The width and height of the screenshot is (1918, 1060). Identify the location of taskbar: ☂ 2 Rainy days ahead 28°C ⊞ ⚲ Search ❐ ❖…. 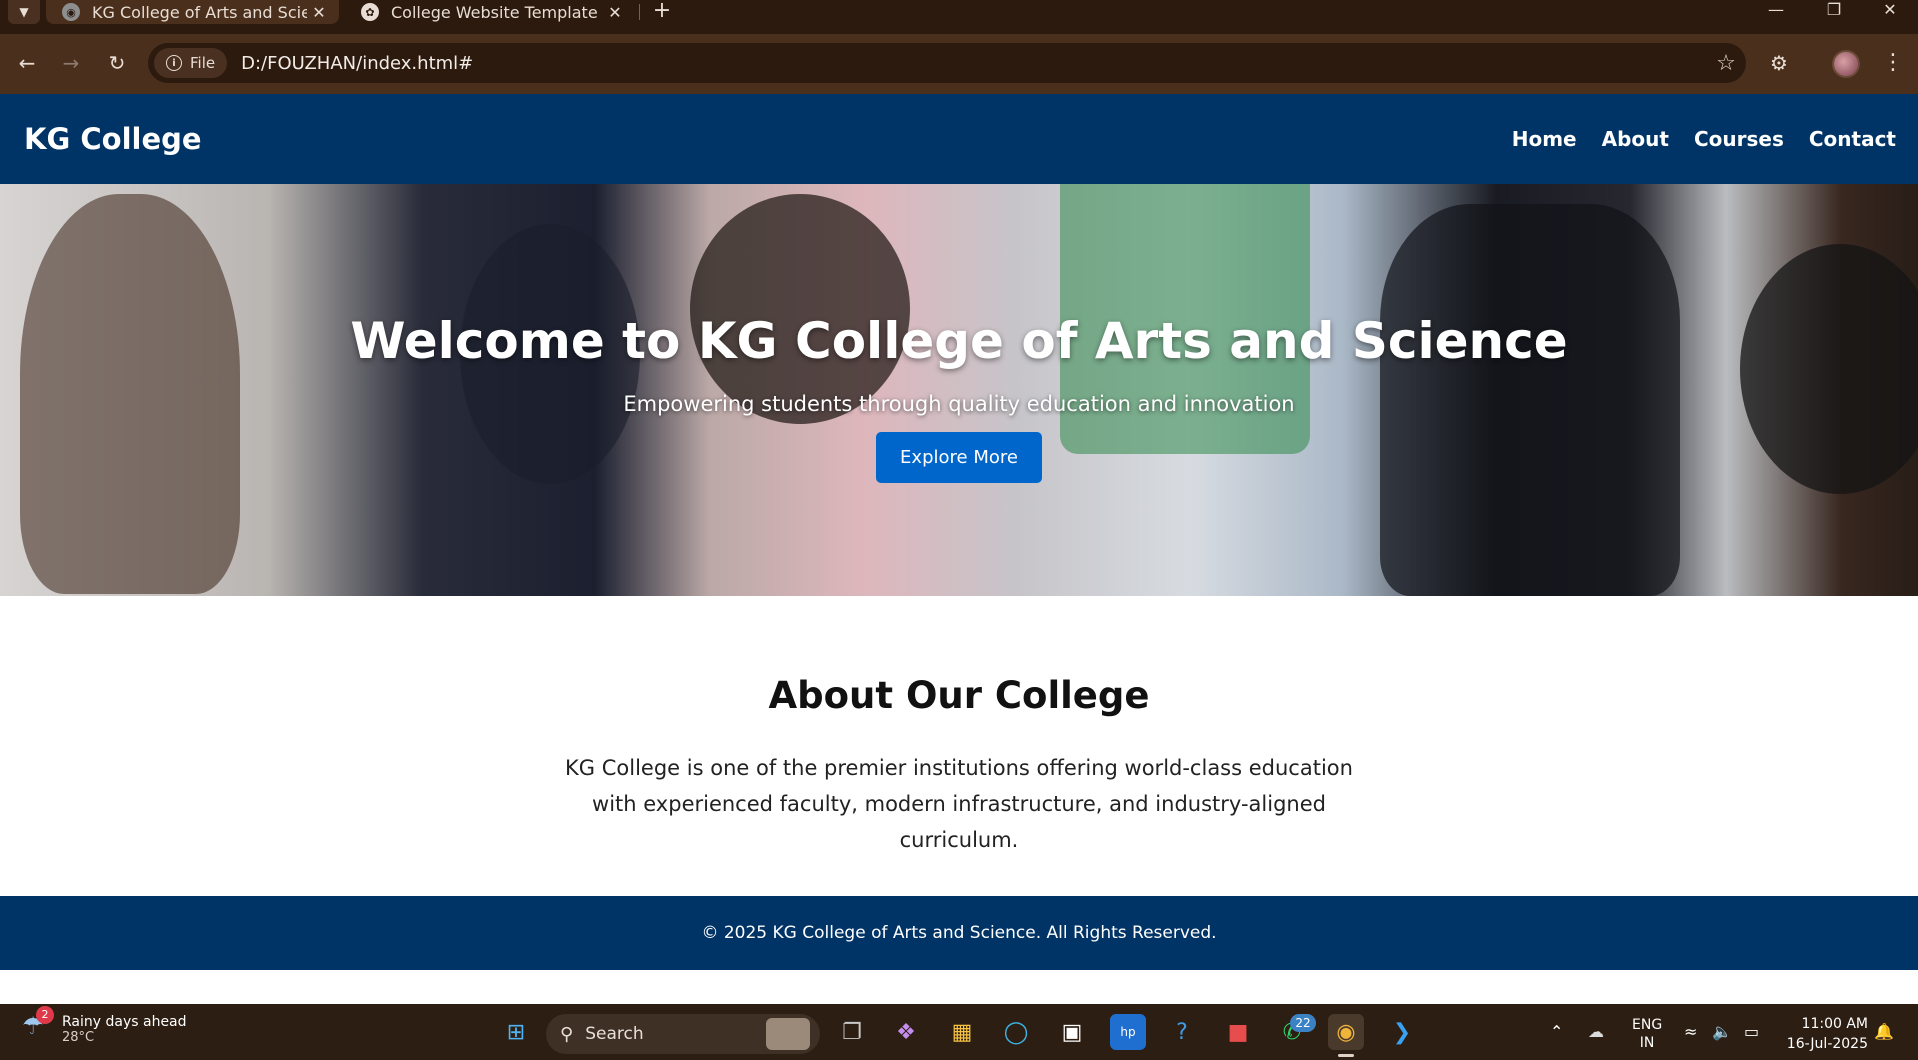
(959, 1032).